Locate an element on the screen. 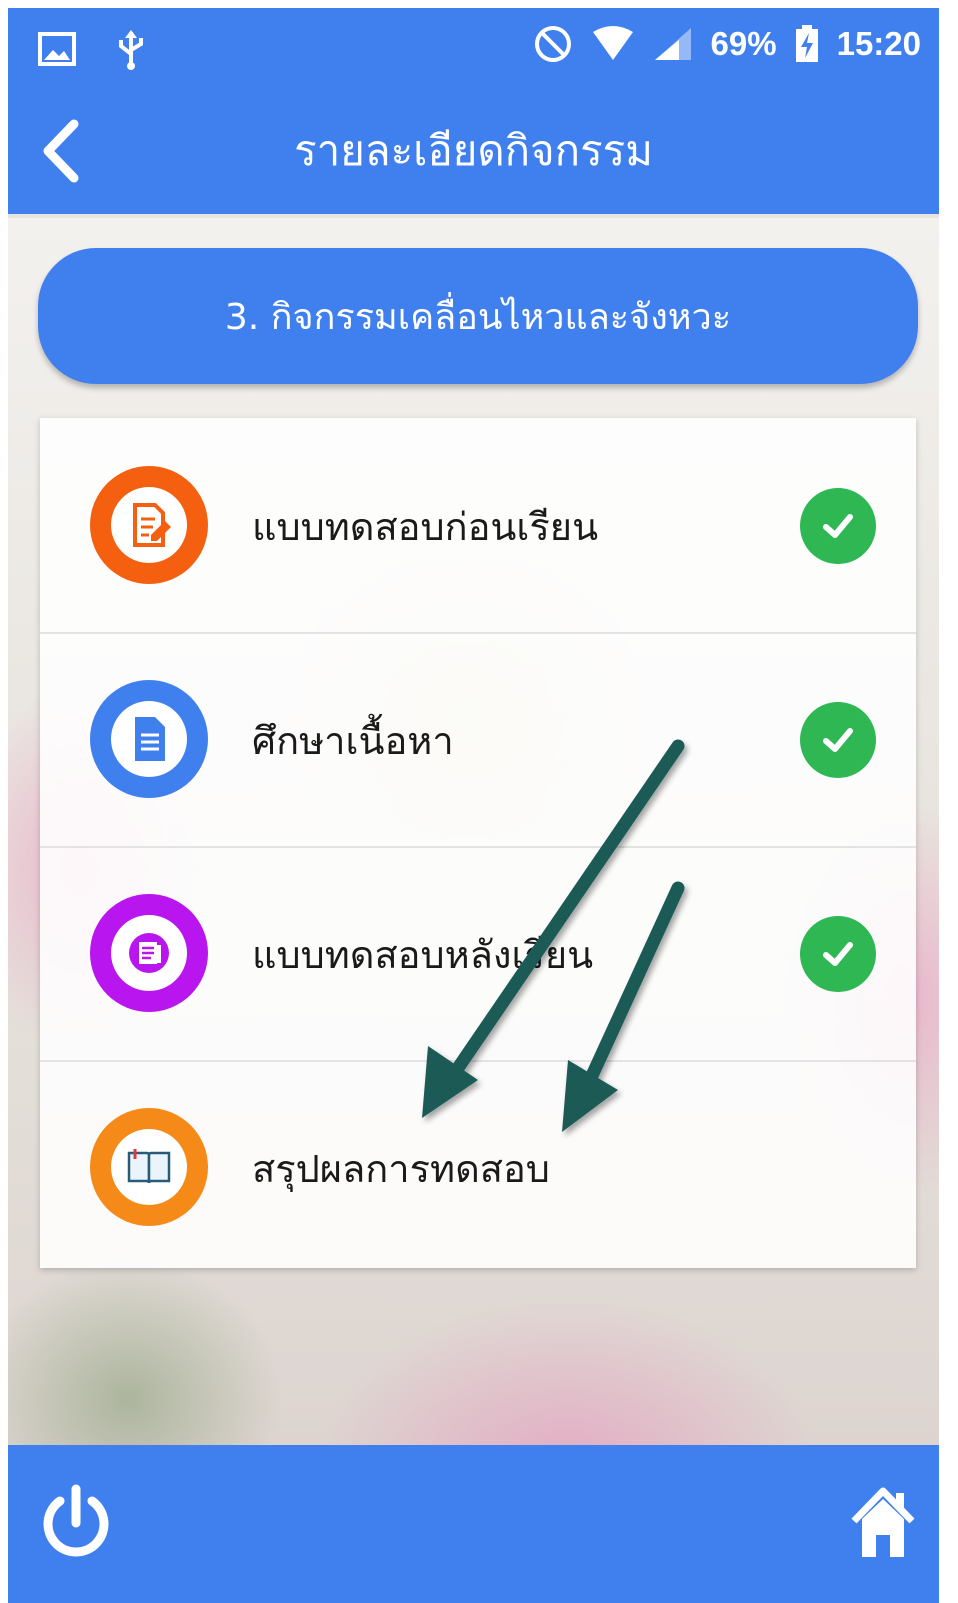 The height and width of the screenshot is (1603, 958). status-bar: 69% 15:20 is located at coordinates (473, 48).